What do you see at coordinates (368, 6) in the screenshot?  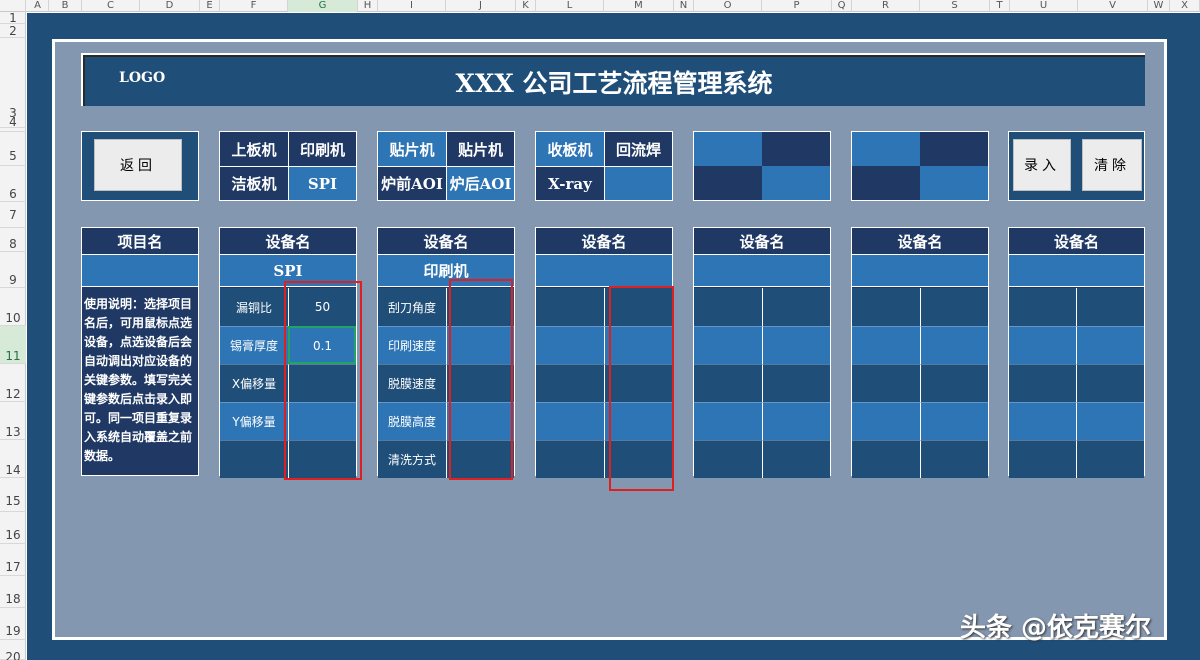 I see `column-header: H` at bounding box center [368, 6].